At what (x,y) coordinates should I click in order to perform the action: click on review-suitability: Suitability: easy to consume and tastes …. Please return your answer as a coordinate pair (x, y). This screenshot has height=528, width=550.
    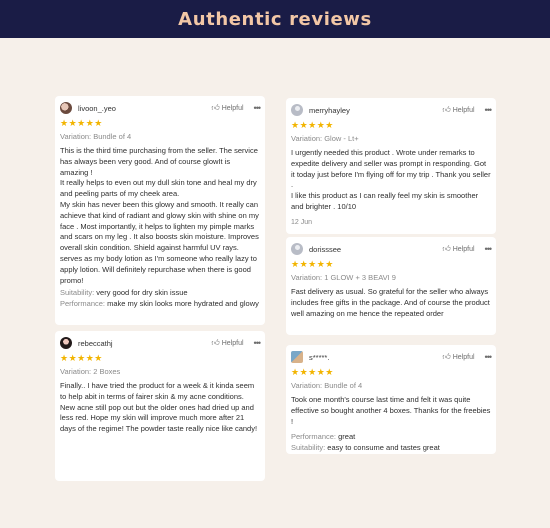
    Looking at the image, I should click on (365, 448).